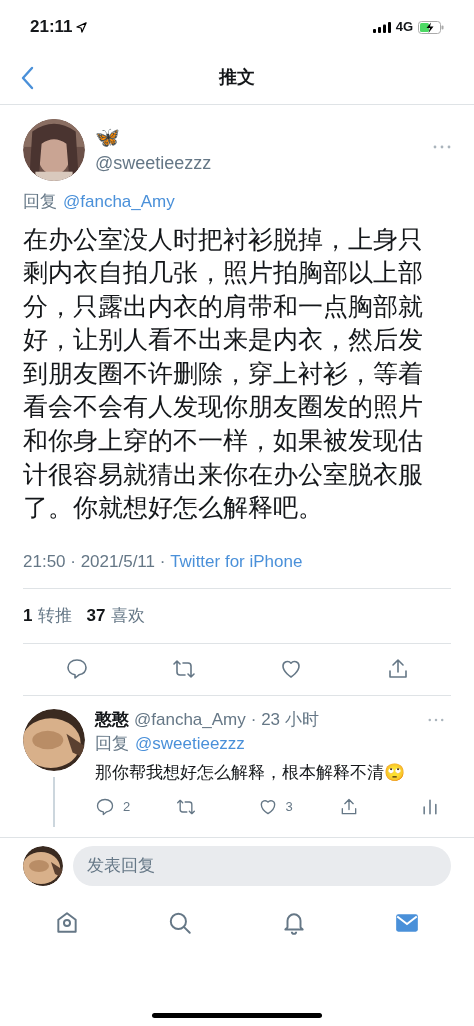 The image size is (474, 1026). I want to click on user-handle: @fancha_Amy, so click(190, 719).